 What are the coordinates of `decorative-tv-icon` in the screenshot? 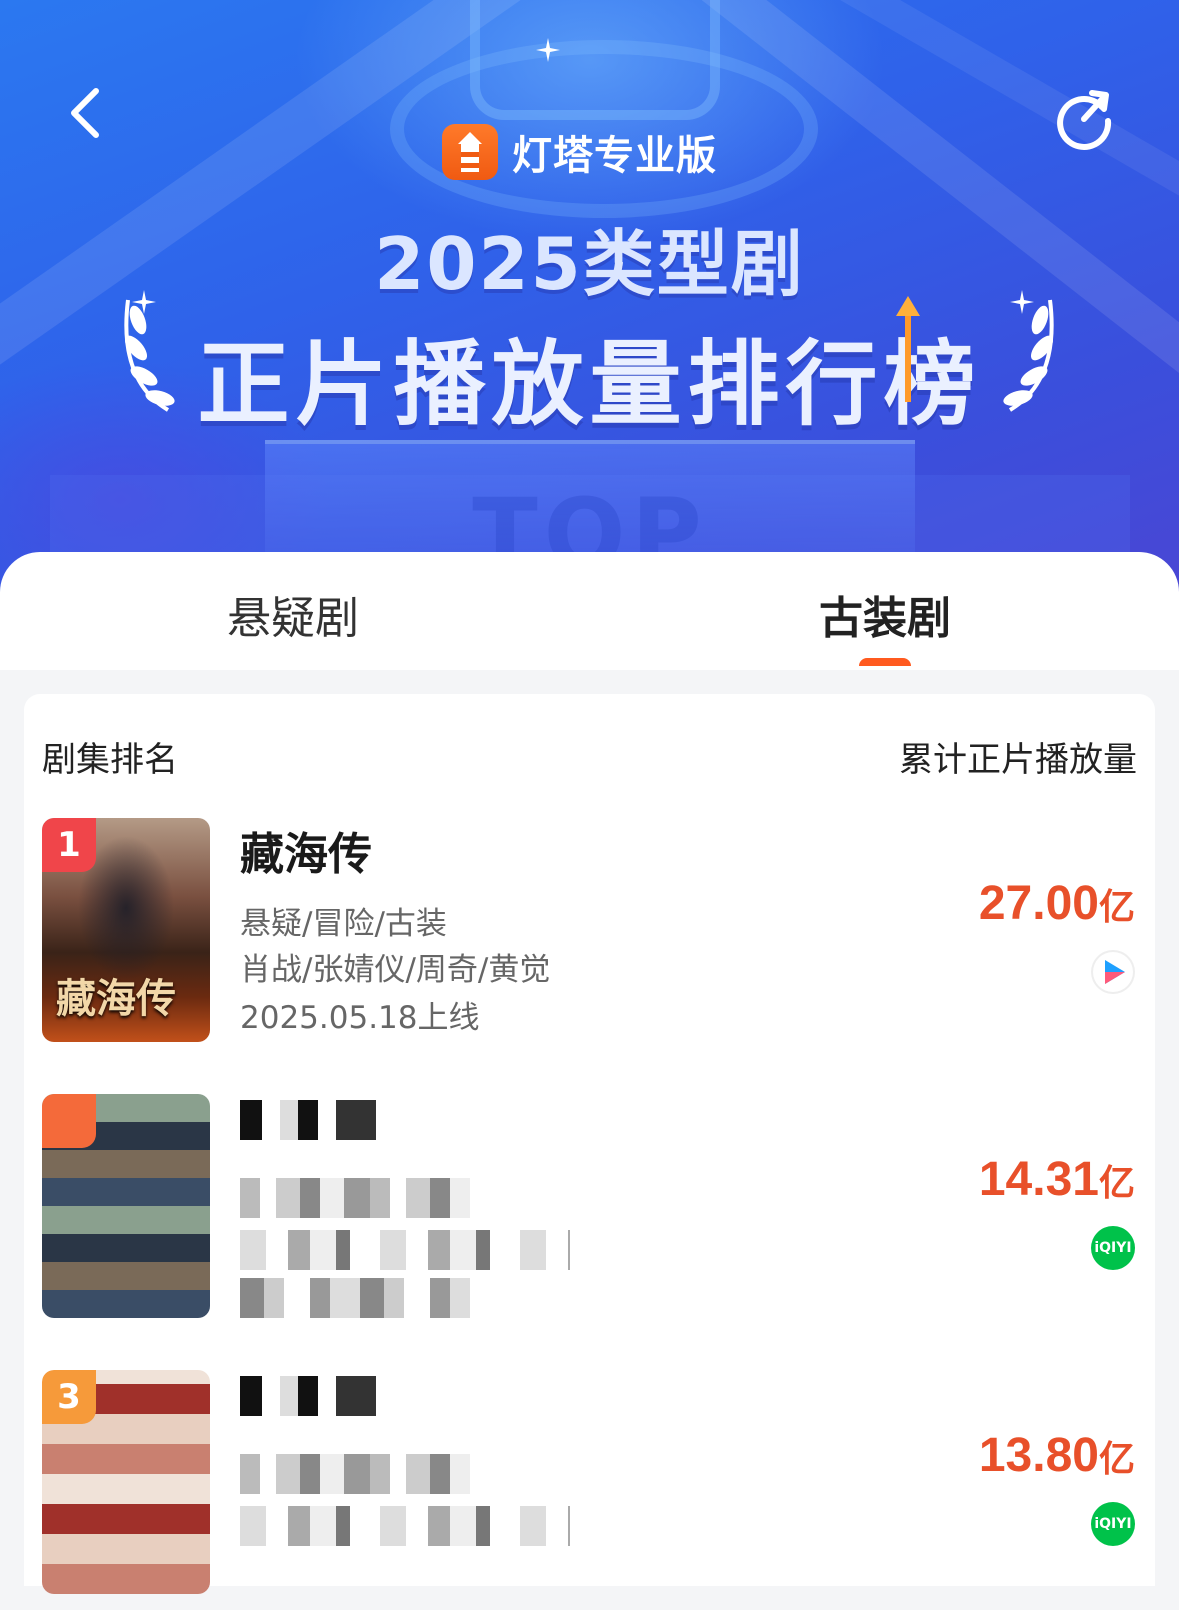 It's located at (595, 60).